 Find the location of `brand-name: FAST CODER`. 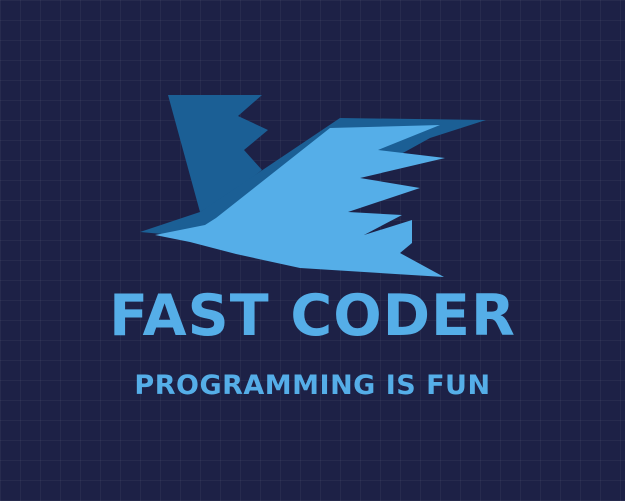

brand-name: FAST CODER is located at coordinates (312, 316).